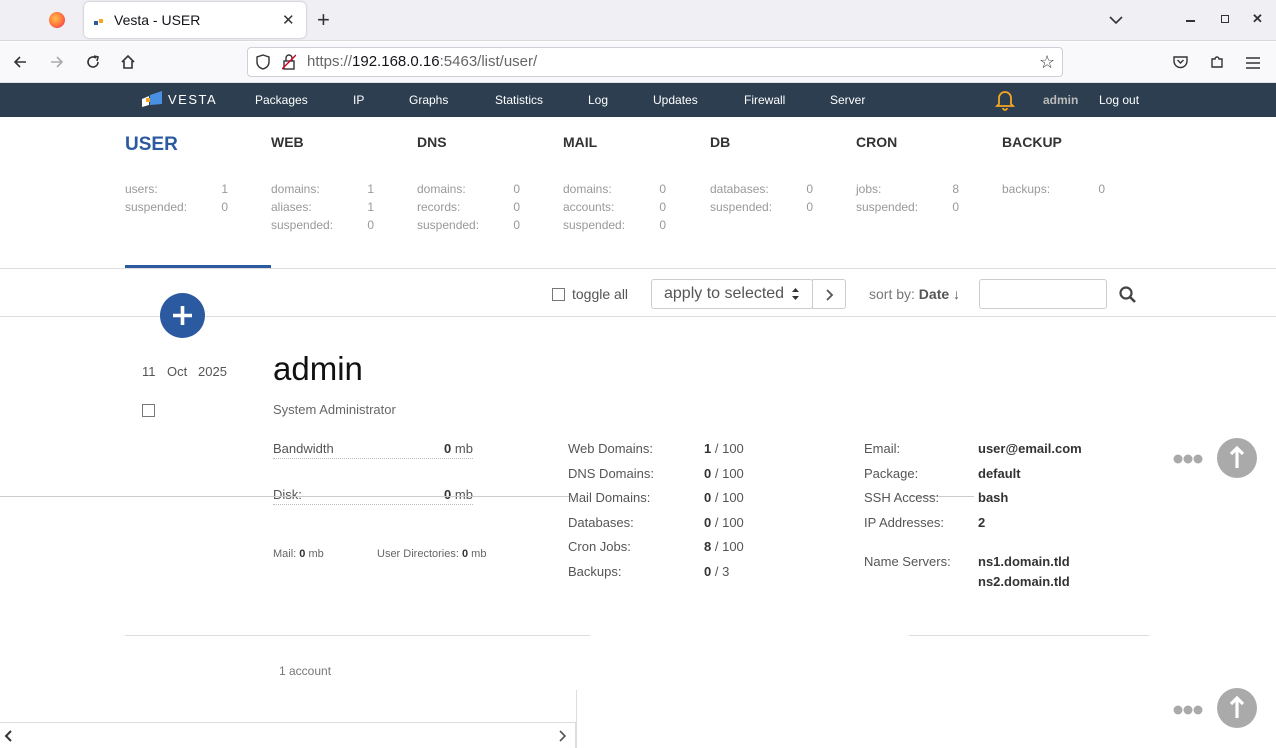 Image resolution: width=1276 pixels, height=748 pixels. I want to click on disk-value: 0 mb, so click(458, 494).